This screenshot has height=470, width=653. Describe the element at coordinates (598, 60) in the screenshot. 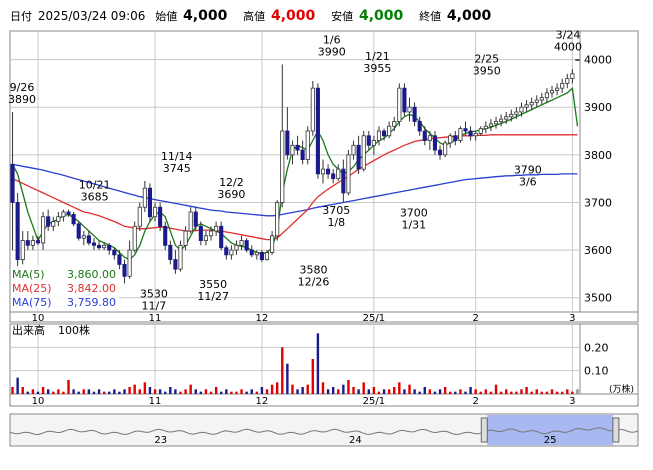

I see `price-tick-label: 4000` at that location.